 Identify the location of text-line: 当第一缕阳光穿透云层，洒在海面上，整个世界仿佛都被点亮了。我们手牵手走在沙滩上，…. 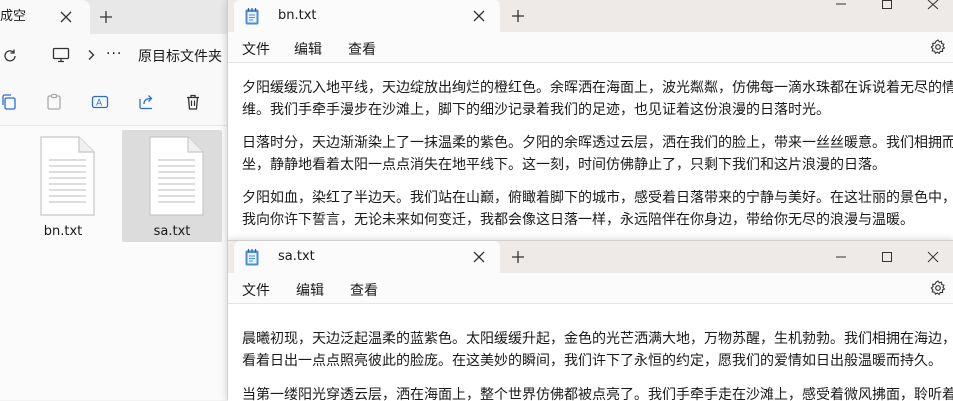
(597, 394).